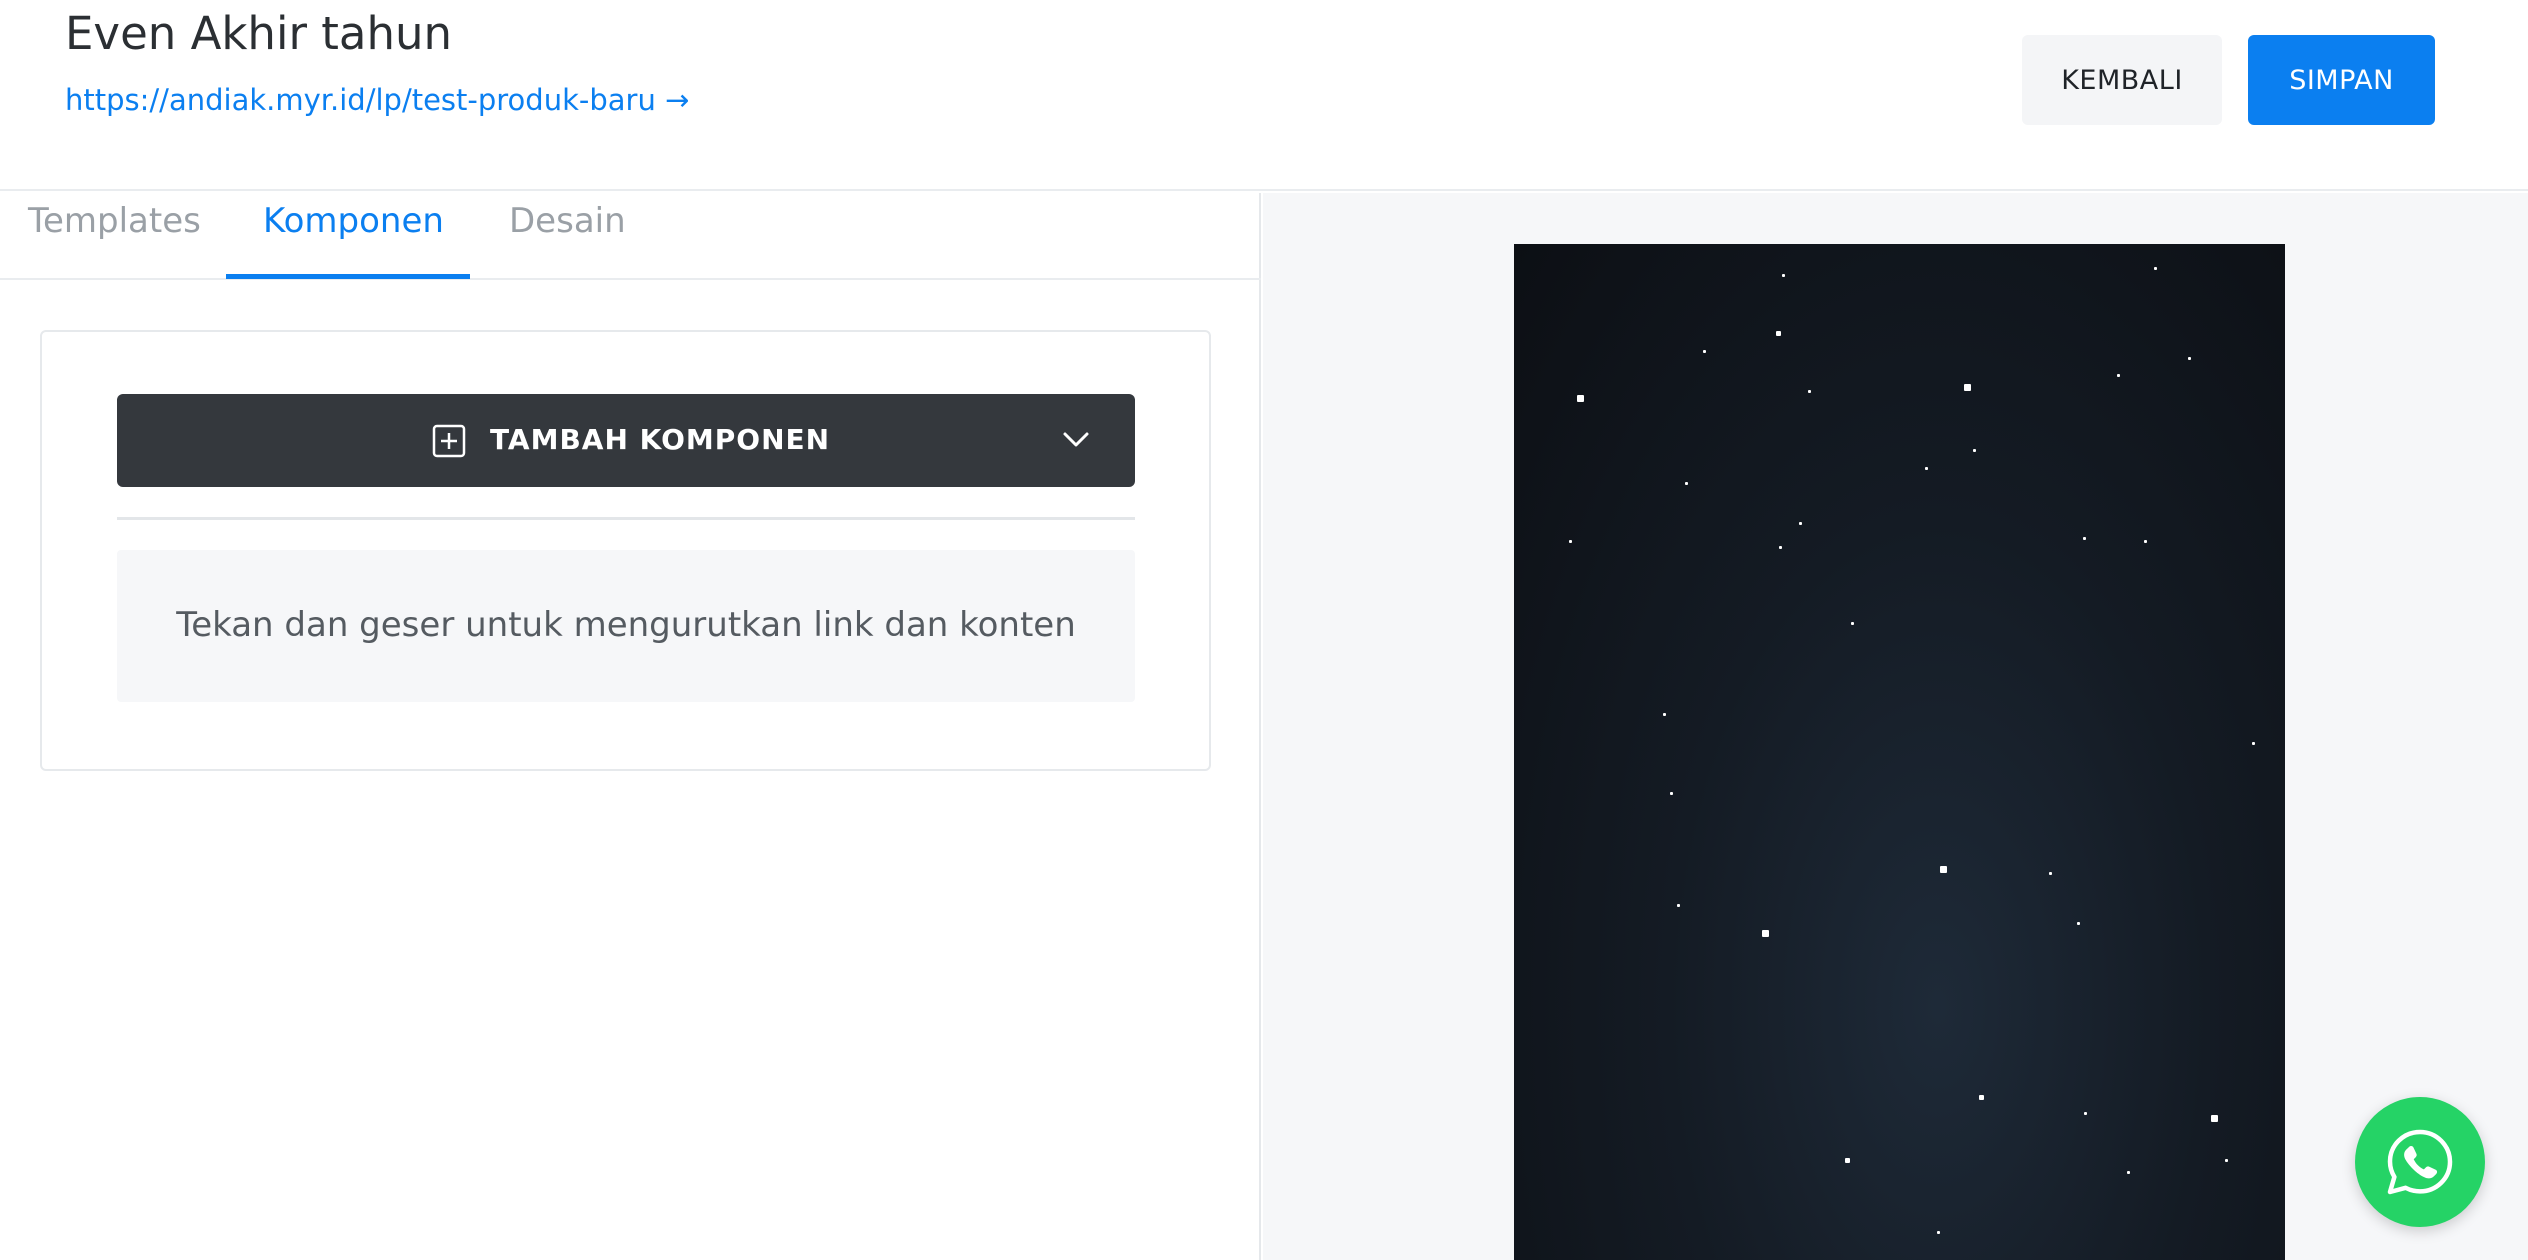 The image size is (2528, 1260). I want to click on add-component-button: TAMBAH KOMPONEN, so click(626, 440).